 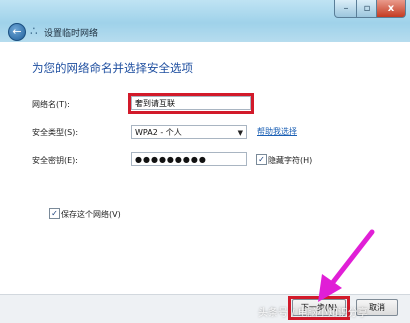 I want to click on annotation-arrow-icon, so click(x=346, y=265).